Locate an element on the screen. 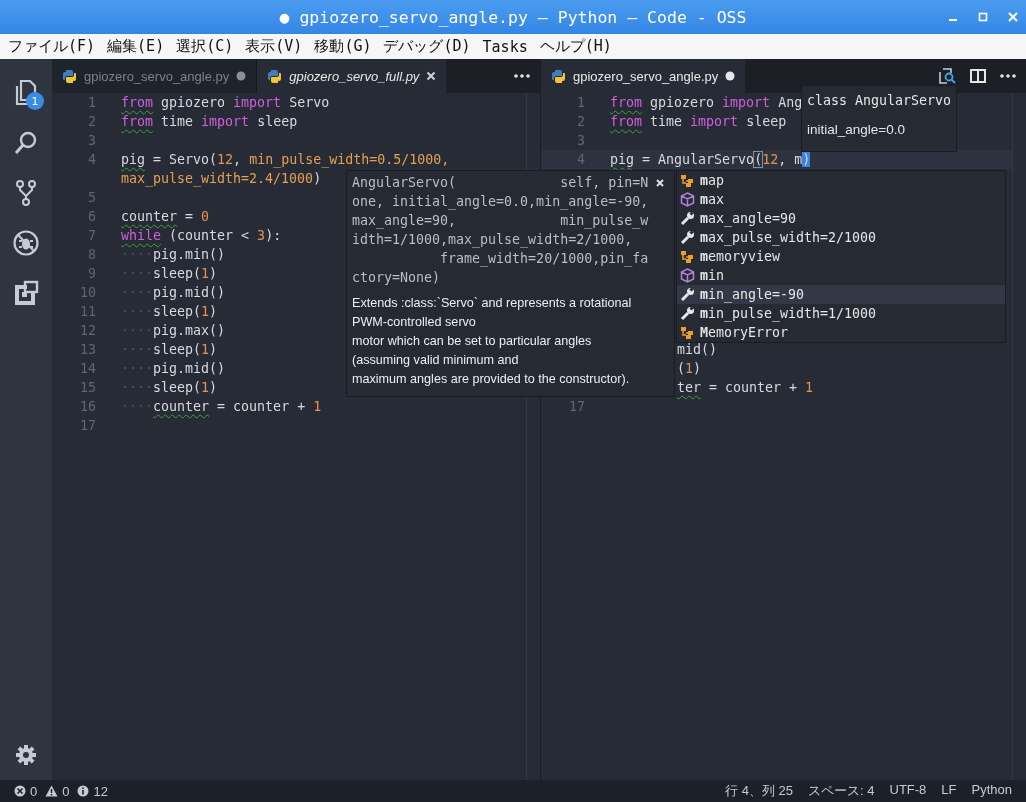  info-icon is located at coordinates (83, 791).